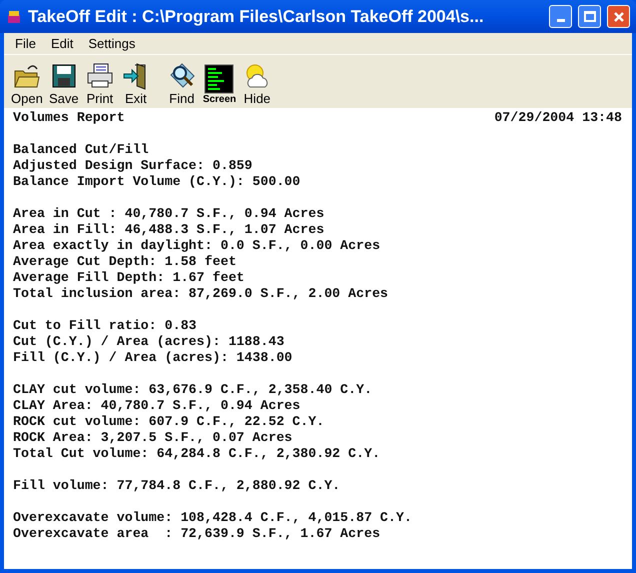  I want to click on report-line: Area exactly in daylight: 0.0 S.F., 0.00 Acres, so click(196, 246).